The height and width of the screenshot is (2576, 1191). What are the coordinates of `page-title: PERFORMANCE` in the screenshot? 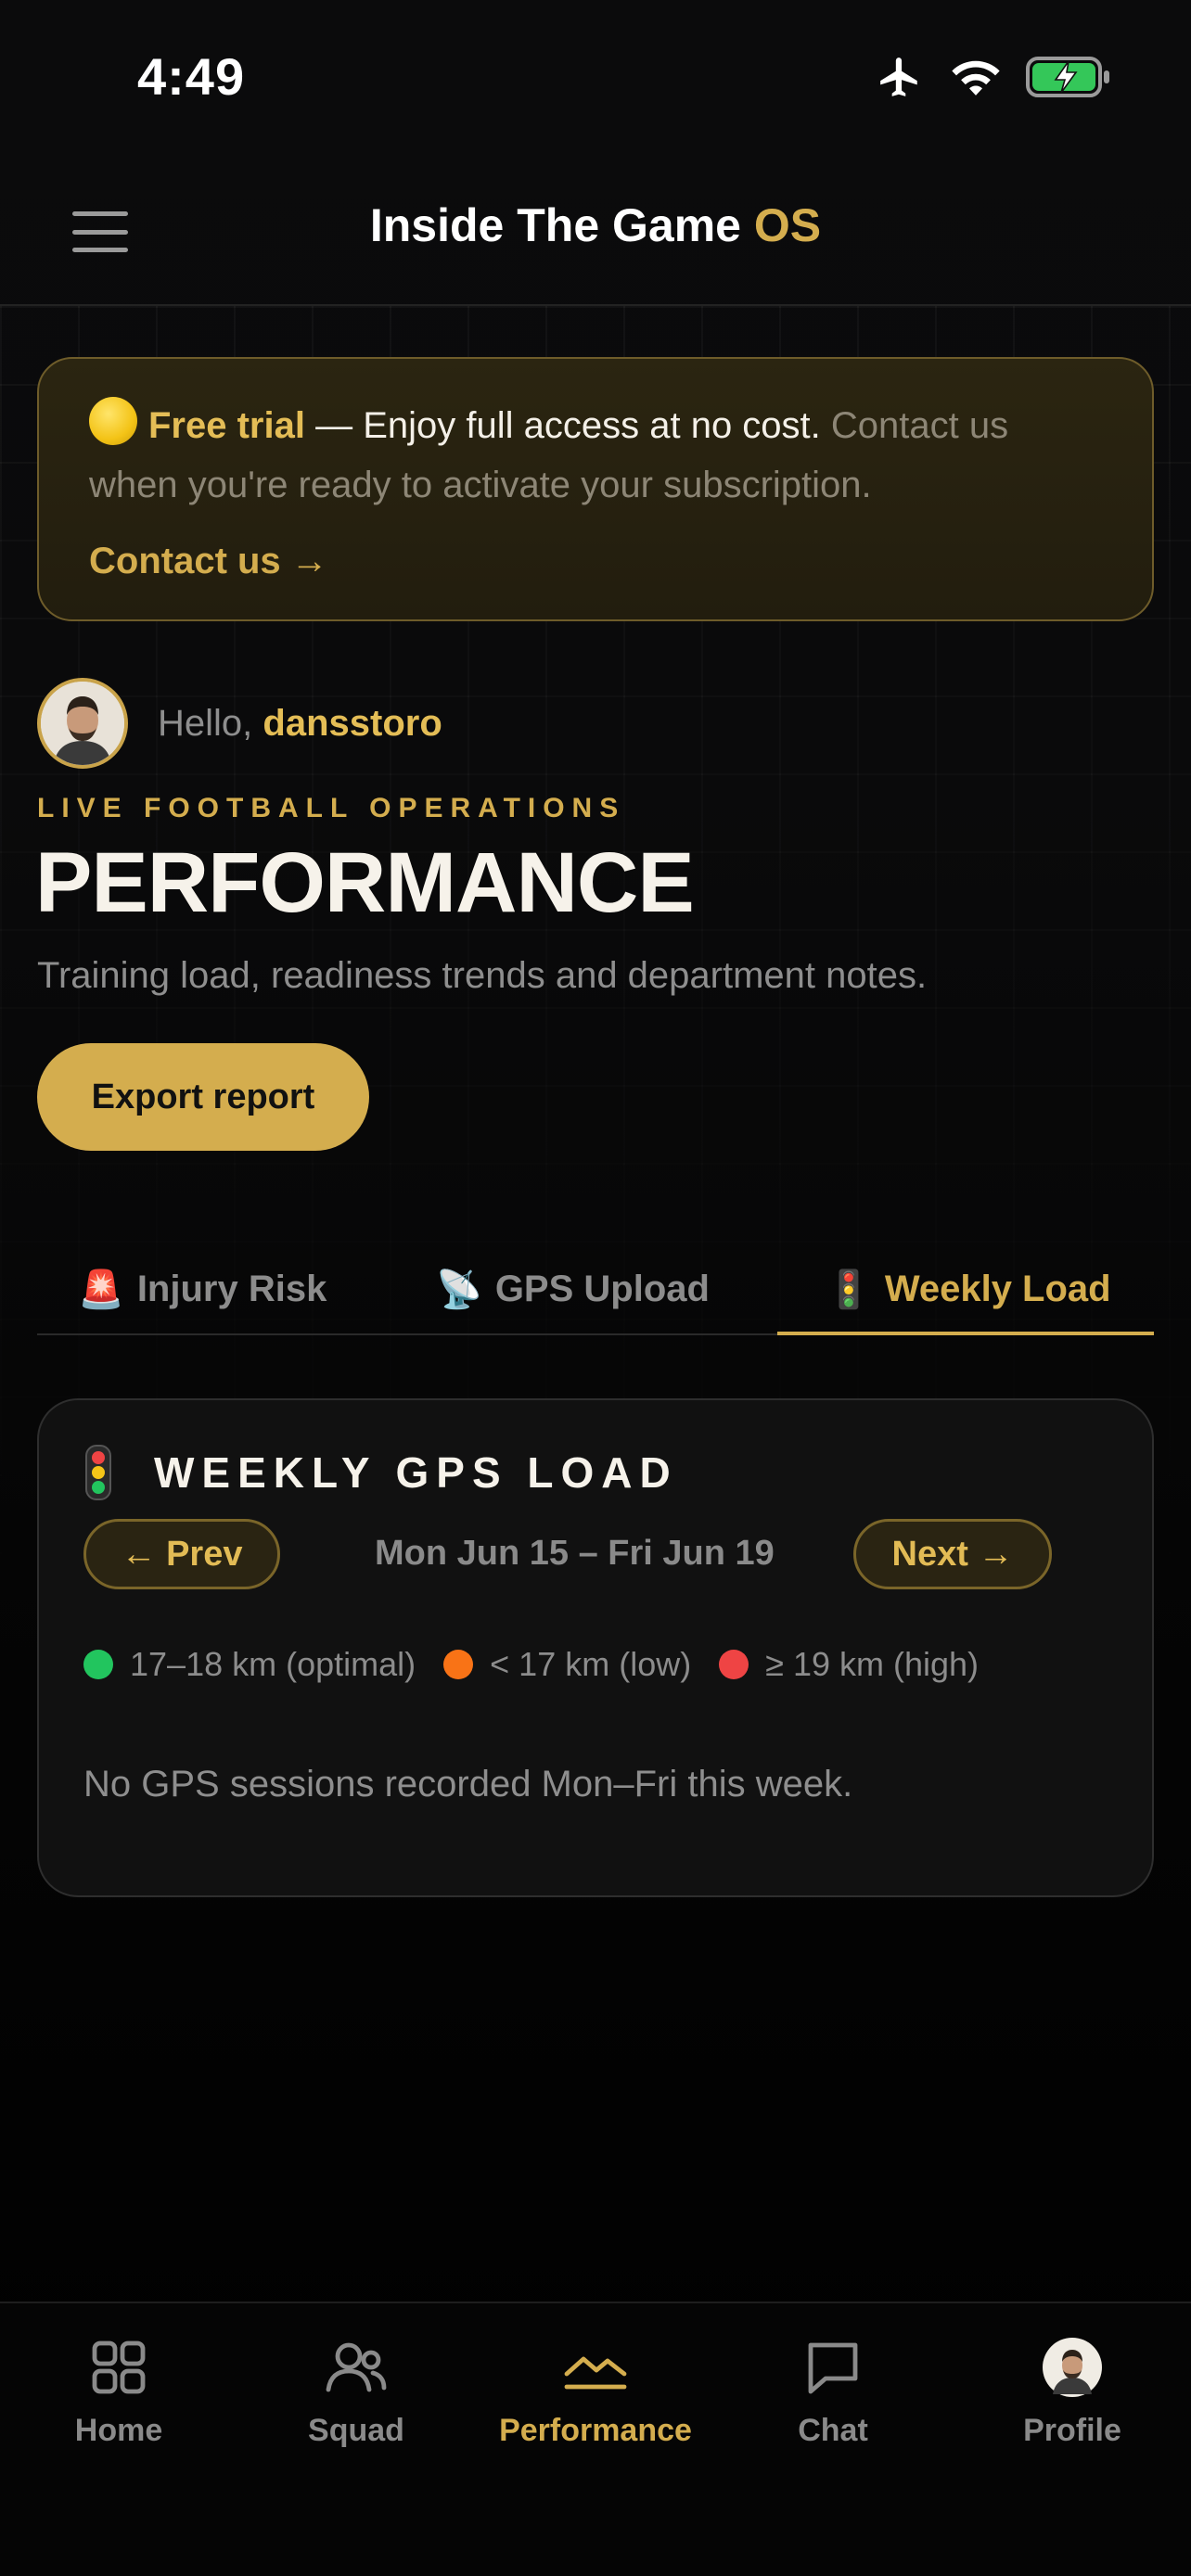 It's located at (365, 883).